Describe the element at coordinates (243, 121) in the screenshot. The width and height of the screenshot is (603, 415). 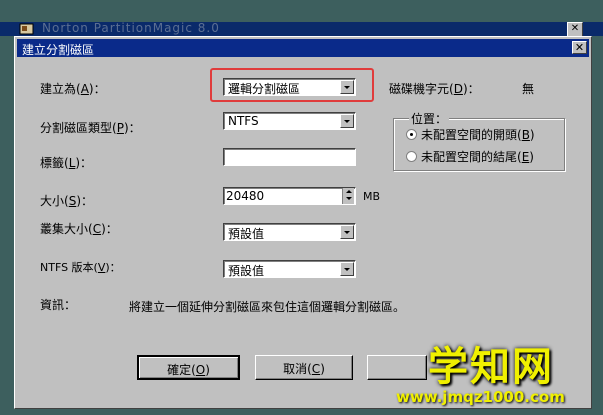
I see `partition-type-value: NTFS` at that location.